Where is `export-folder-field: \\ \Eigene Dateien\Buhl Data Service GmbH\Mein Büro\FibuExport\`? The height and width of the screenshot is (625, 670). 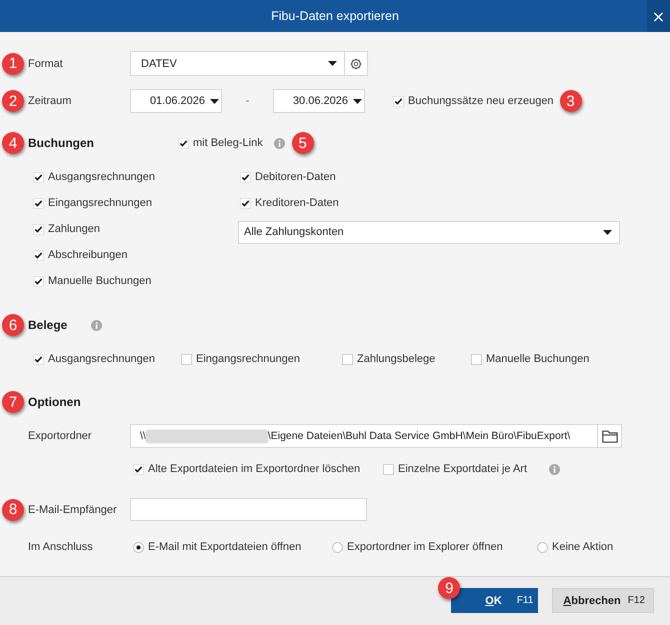
export-folder-field: \\ \Eigene Dateien\Buhl Data Service GmbH\Mein Büro\FibuExport\ is located at coordinates (364, 436).